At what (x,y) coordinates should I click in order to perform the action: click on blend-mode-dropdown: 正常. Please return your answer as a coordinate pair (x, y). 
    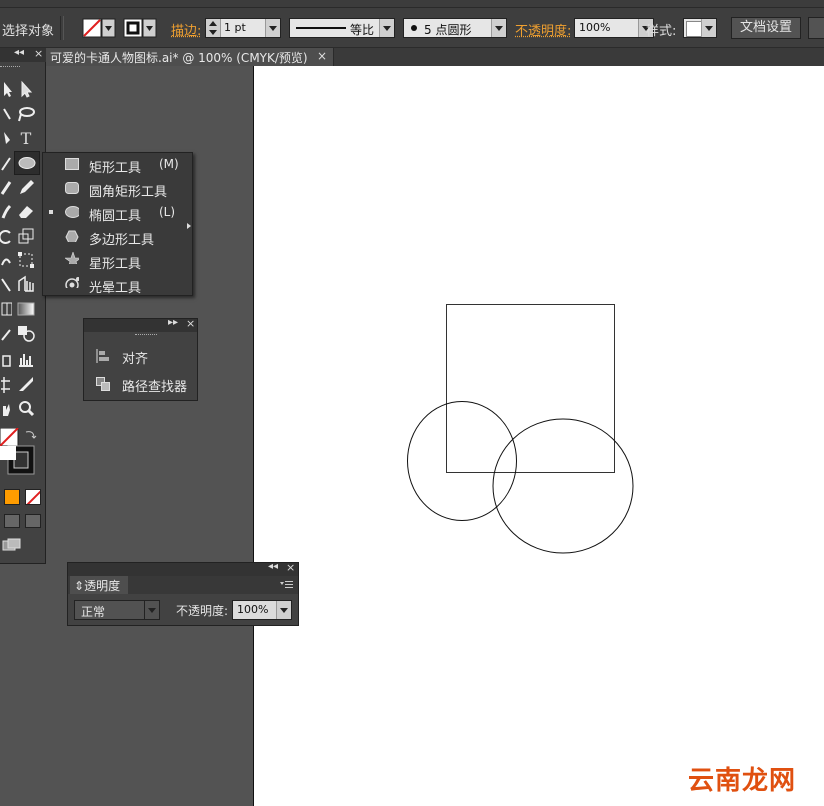
    Looking at the image, I should click on (117, 610).